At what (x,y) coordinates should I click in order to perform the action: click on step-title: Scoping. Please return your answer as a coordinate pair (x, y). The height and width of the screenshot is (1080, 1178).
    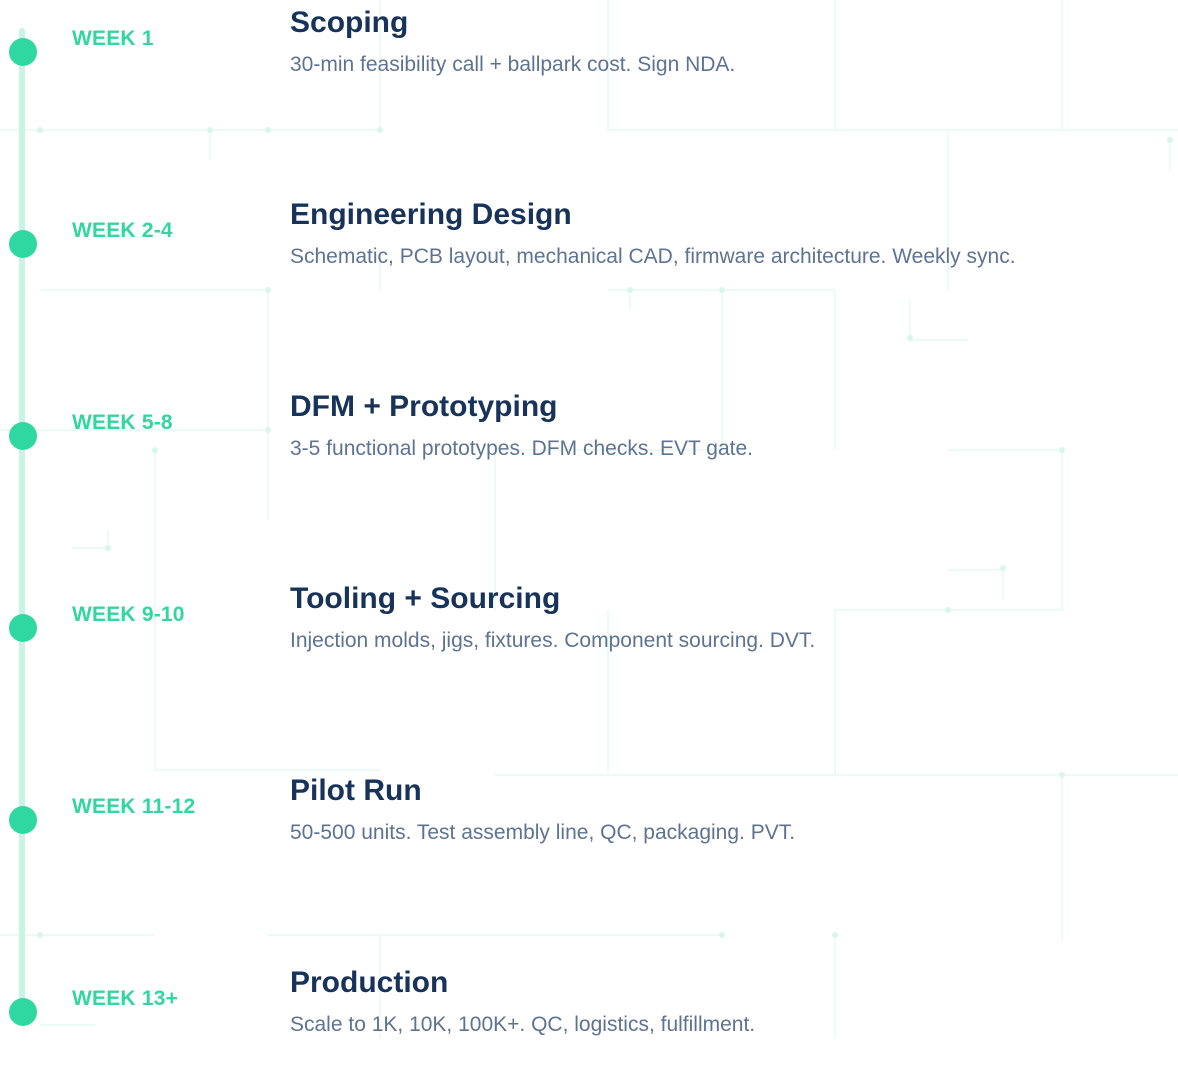
    Looking at the image, I should click on (349, 22).